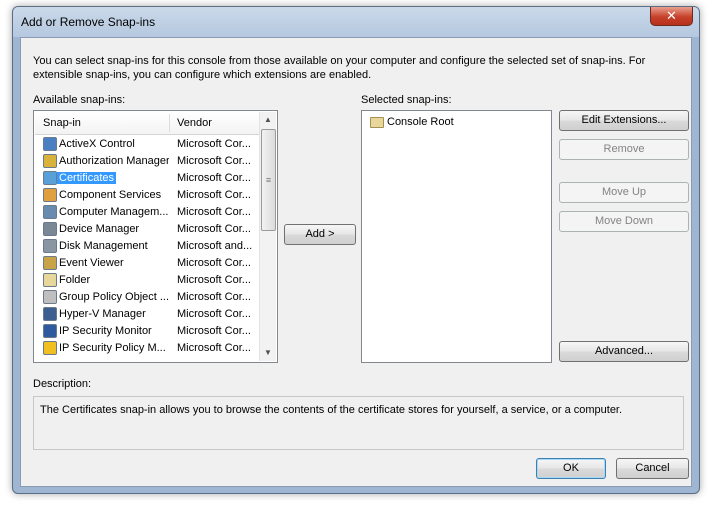  What do you see at coordinates (87, 178) in the screenshot?
I see `snapin-name: Certificates` at bounding box center [87, 178].